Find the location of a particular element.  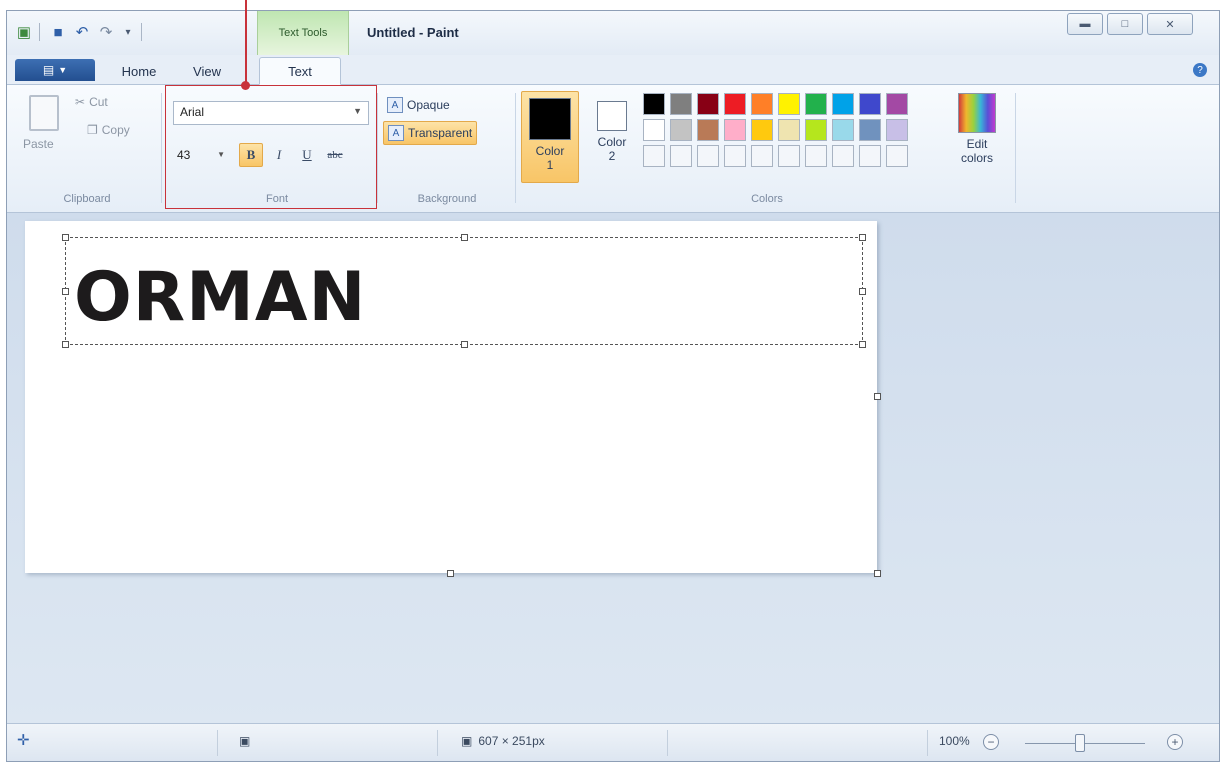

zoom-level: 100% is located at coordinates (954, 741).